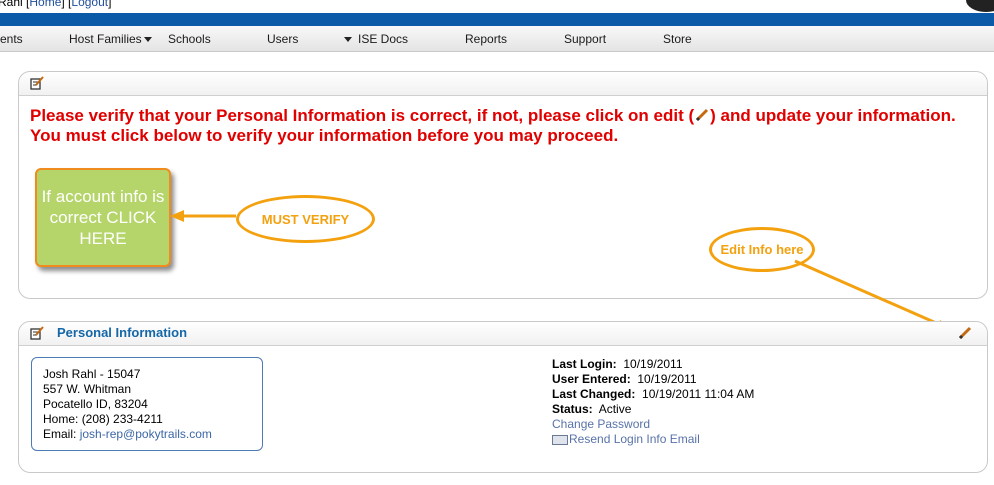 The image size is (994, 485). I want to click on user-name: Rahl, so click(11, 4).